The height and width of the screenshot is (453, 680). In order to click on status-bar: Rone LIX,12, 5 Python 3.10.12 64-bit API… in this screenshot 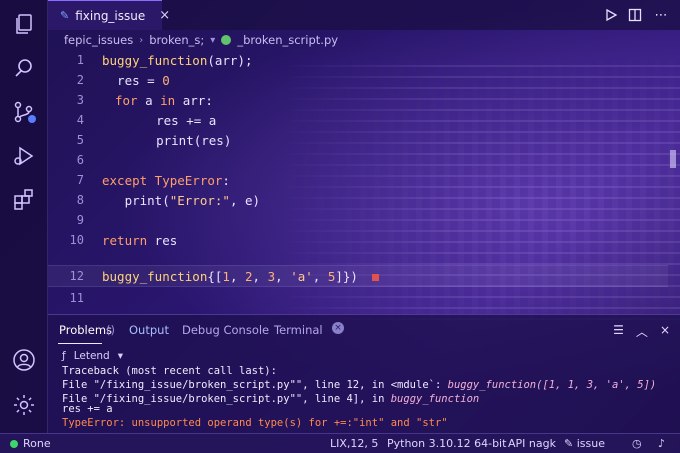, I will do `click(340, 443)`.